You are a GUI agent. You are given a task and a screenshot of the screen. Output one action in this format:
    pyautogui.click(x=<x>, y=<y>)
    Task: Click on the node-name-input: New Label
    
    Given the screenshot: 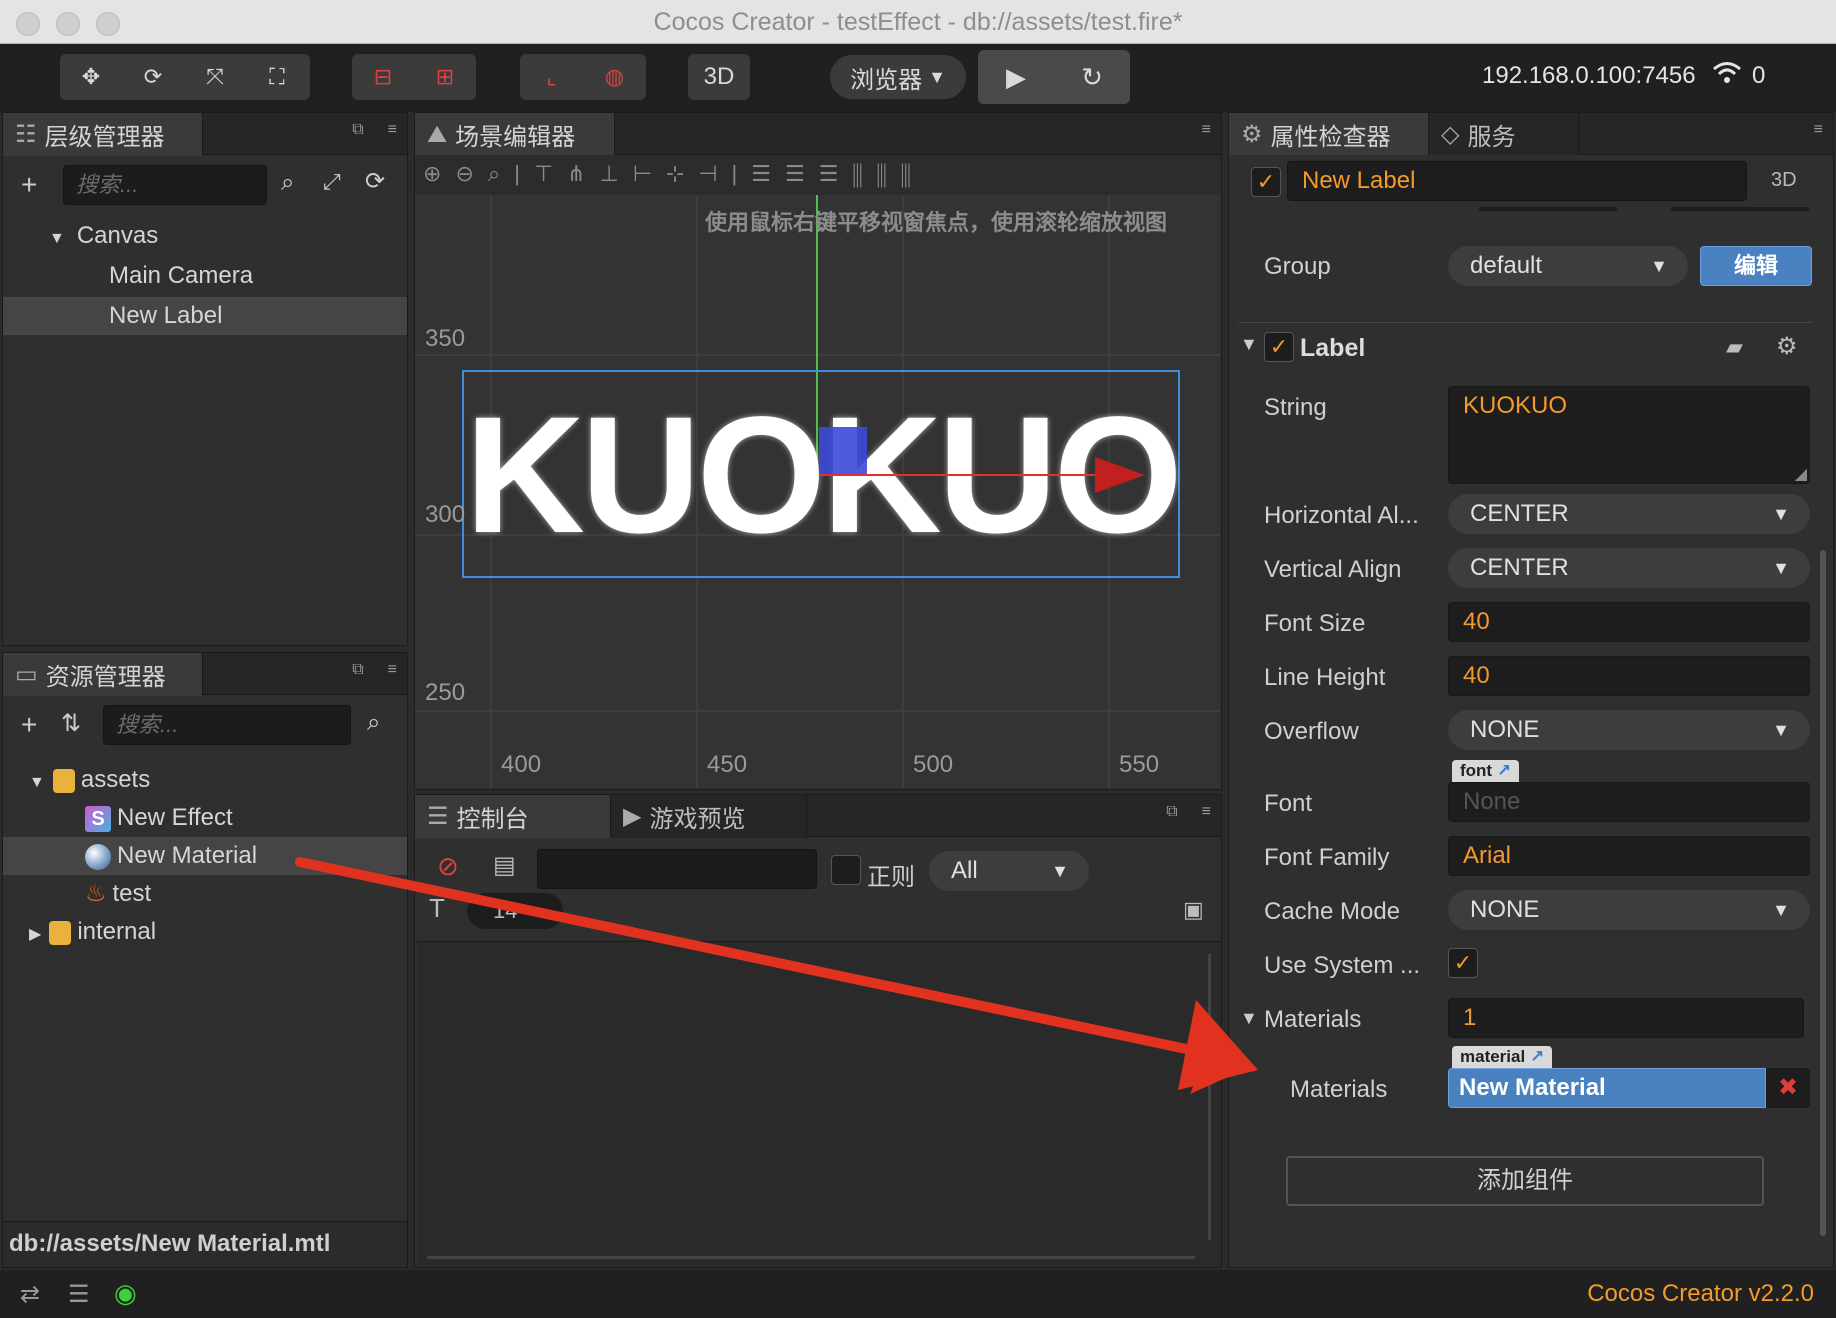 What is the action you would take?
    pyautogui.click(x=1517, y=181)
    